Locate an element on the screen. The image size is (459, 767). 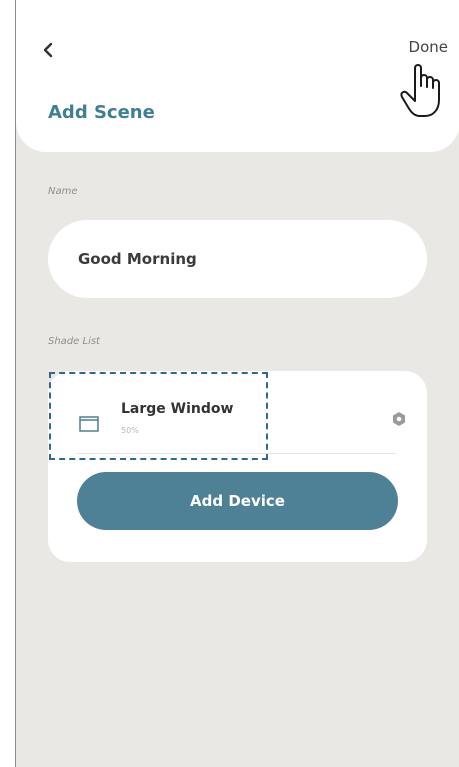
name-label: Name is located at coordinates (63, 191).